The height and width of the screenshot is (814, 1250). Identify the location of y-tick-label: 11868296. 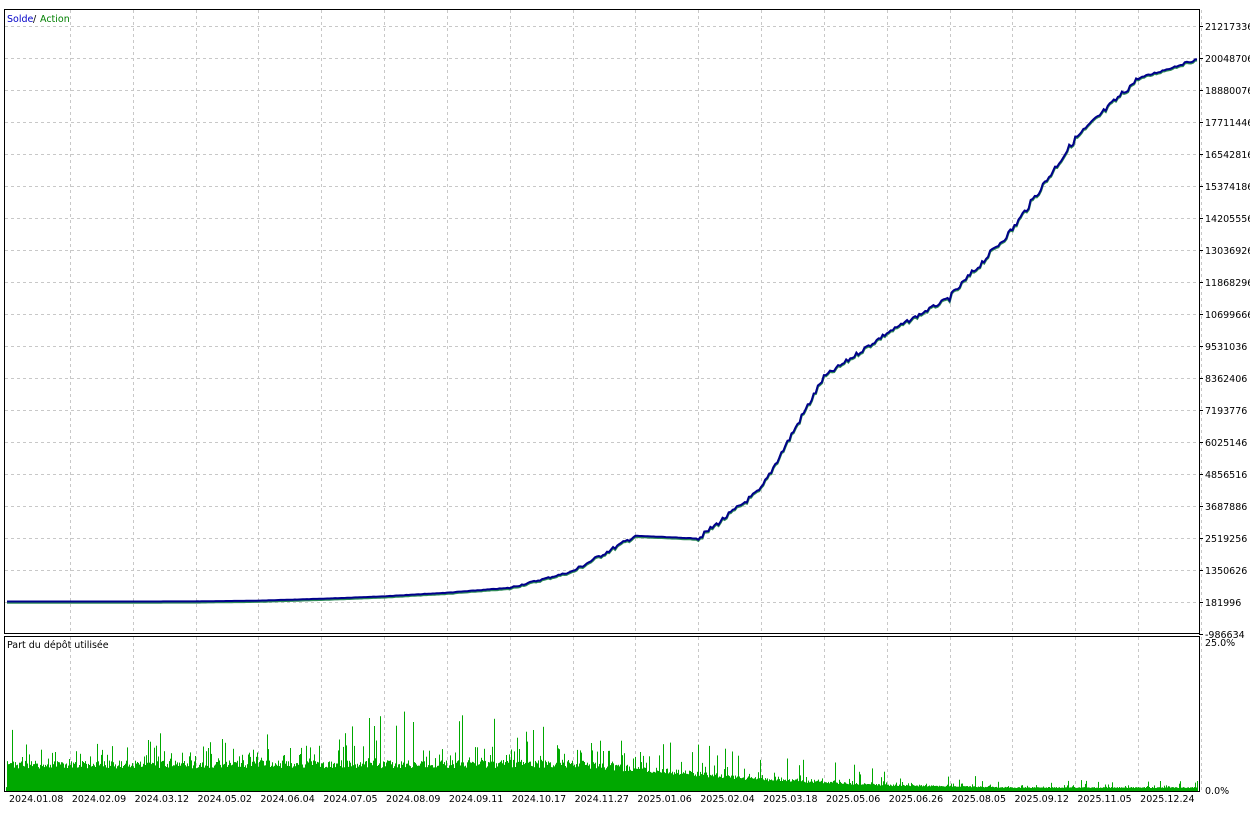
(1227, 283).